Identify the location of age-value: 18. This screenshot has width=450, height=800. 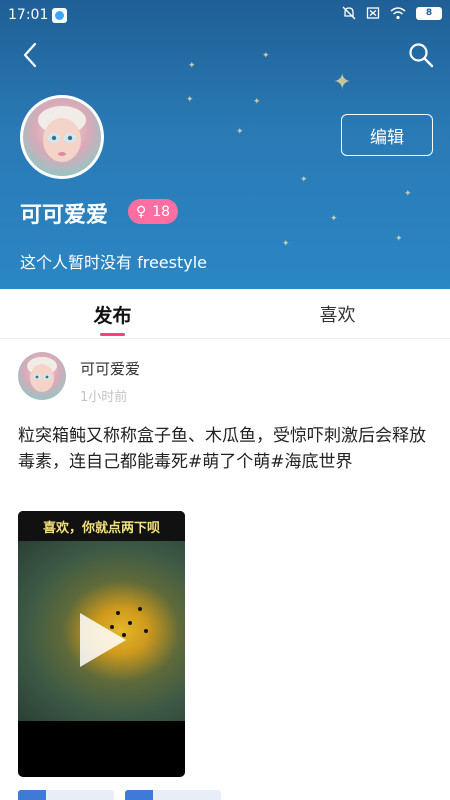
(161, 211).